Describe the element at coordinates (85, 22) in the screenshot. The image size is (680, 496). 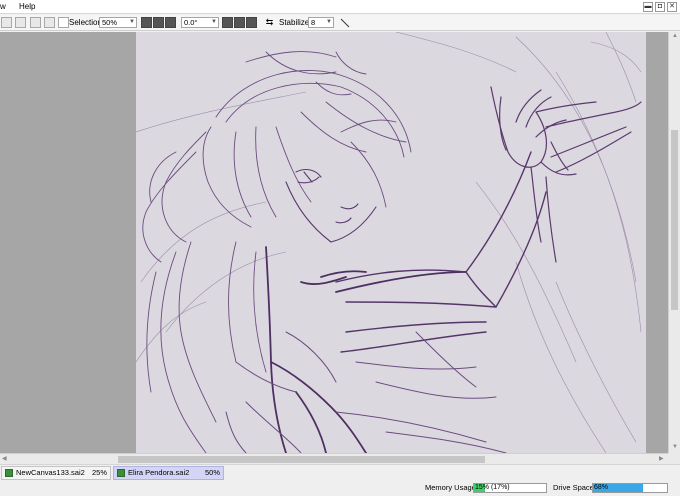
I see `selection-label: Selection` at that location.